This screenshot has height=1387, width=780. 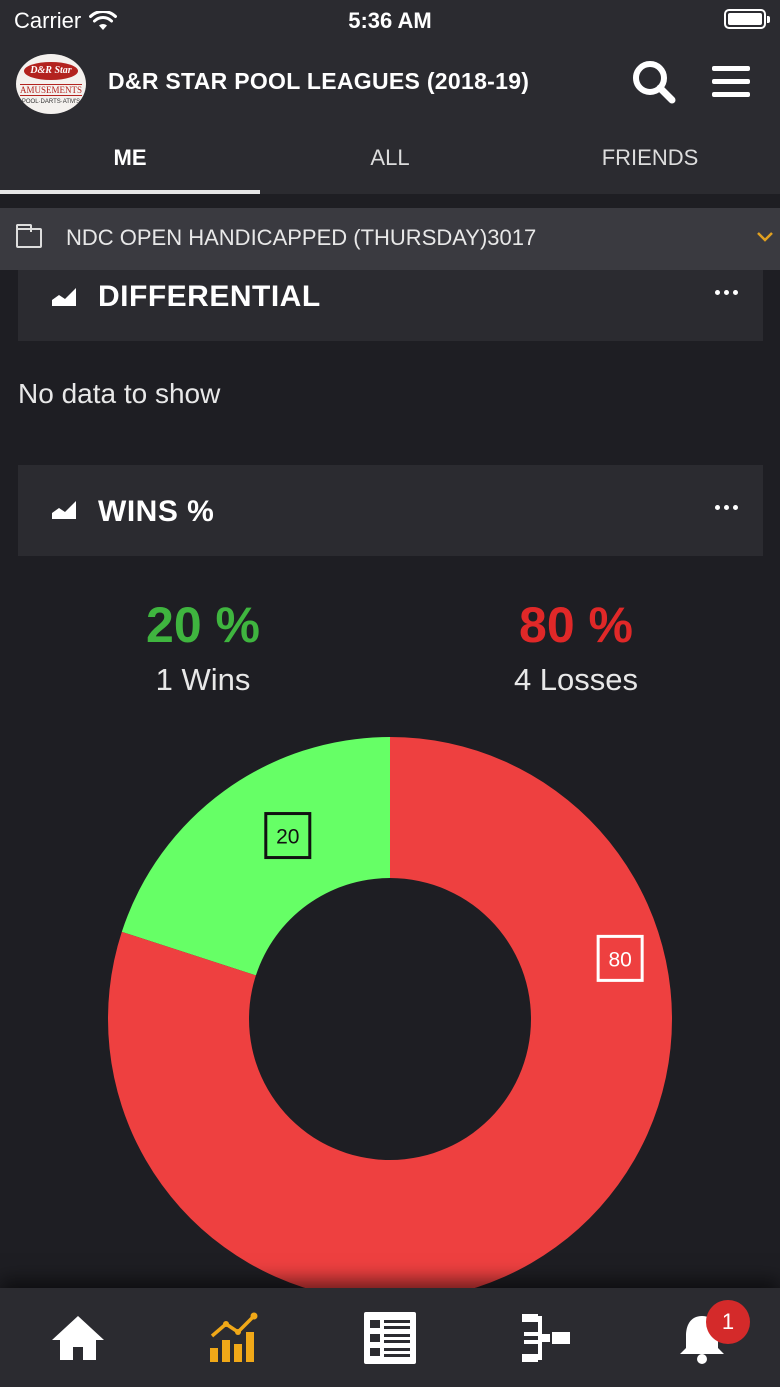 I want to click on tab-all: ALL, so click(x=390, y=159).